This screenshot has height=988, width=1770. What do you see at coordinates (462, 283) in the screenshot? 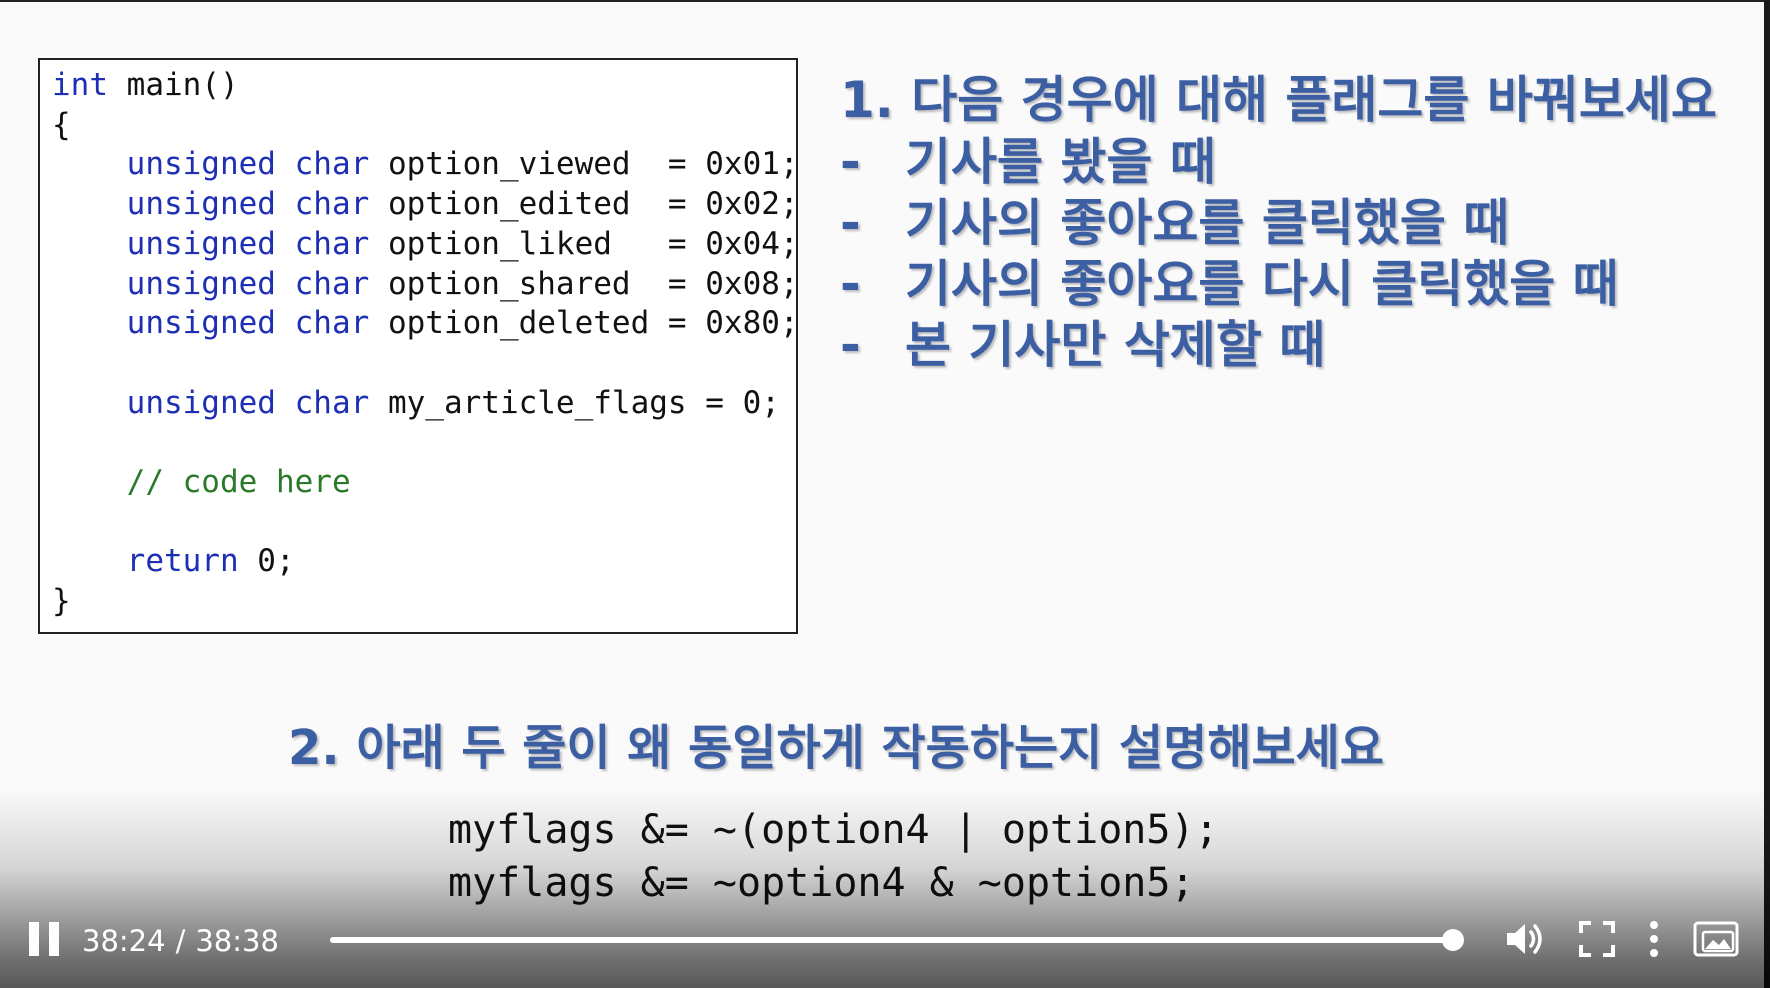
I see `code-line: unsigned char option_shared = 0x08;` at bounding box center [462, 283].